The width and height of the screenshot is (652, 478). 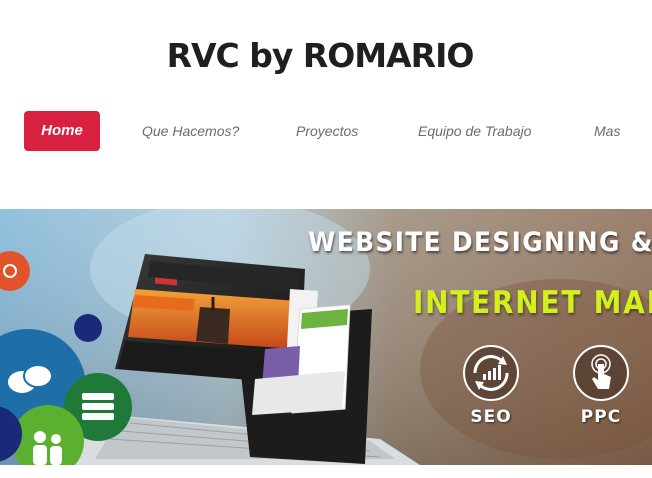 I want to click on nav-item-equipo-de-trabajo: Equipo de Trabajo, so click(x=474, y=131).